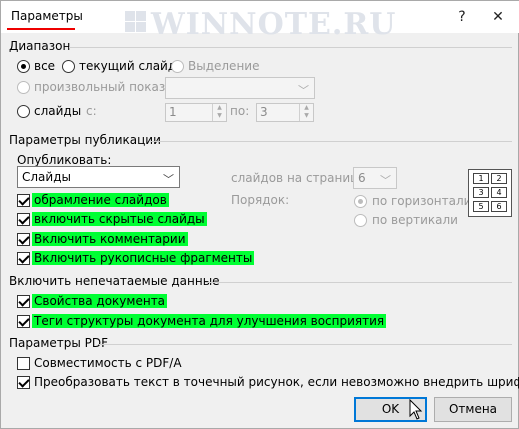  Describe the element at coordinates (481, 178) in the screenshot. I see `preview-page: 1` at that location.